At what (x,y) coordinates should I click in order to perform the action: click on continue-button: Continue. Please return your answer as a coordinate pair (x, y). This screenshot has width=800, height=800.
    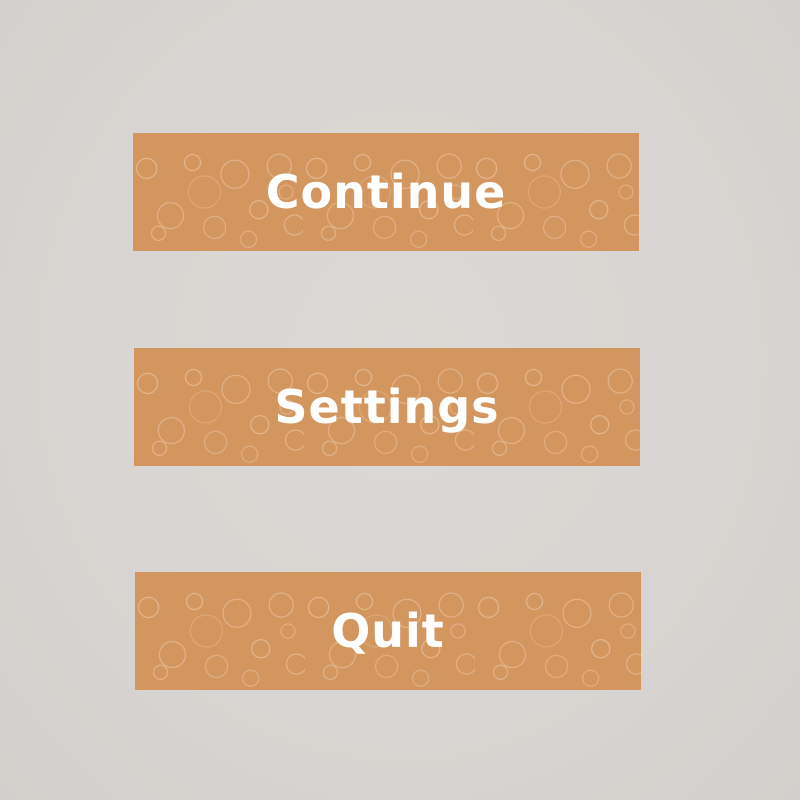
    Looking at the image, I should click on (386, 192).